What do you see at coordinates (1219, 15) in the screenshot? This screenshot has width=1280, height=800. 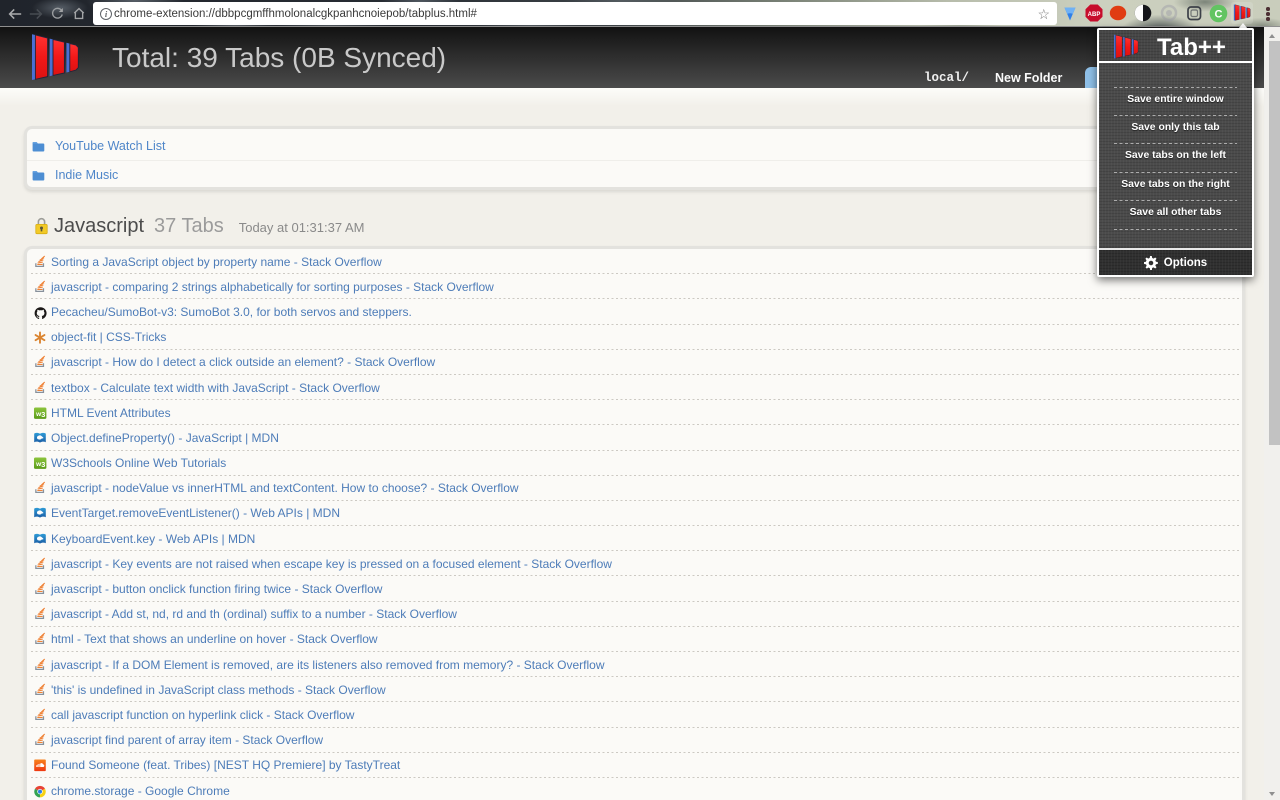 I see `svg-text: C` at bounding box center [1219, 15].